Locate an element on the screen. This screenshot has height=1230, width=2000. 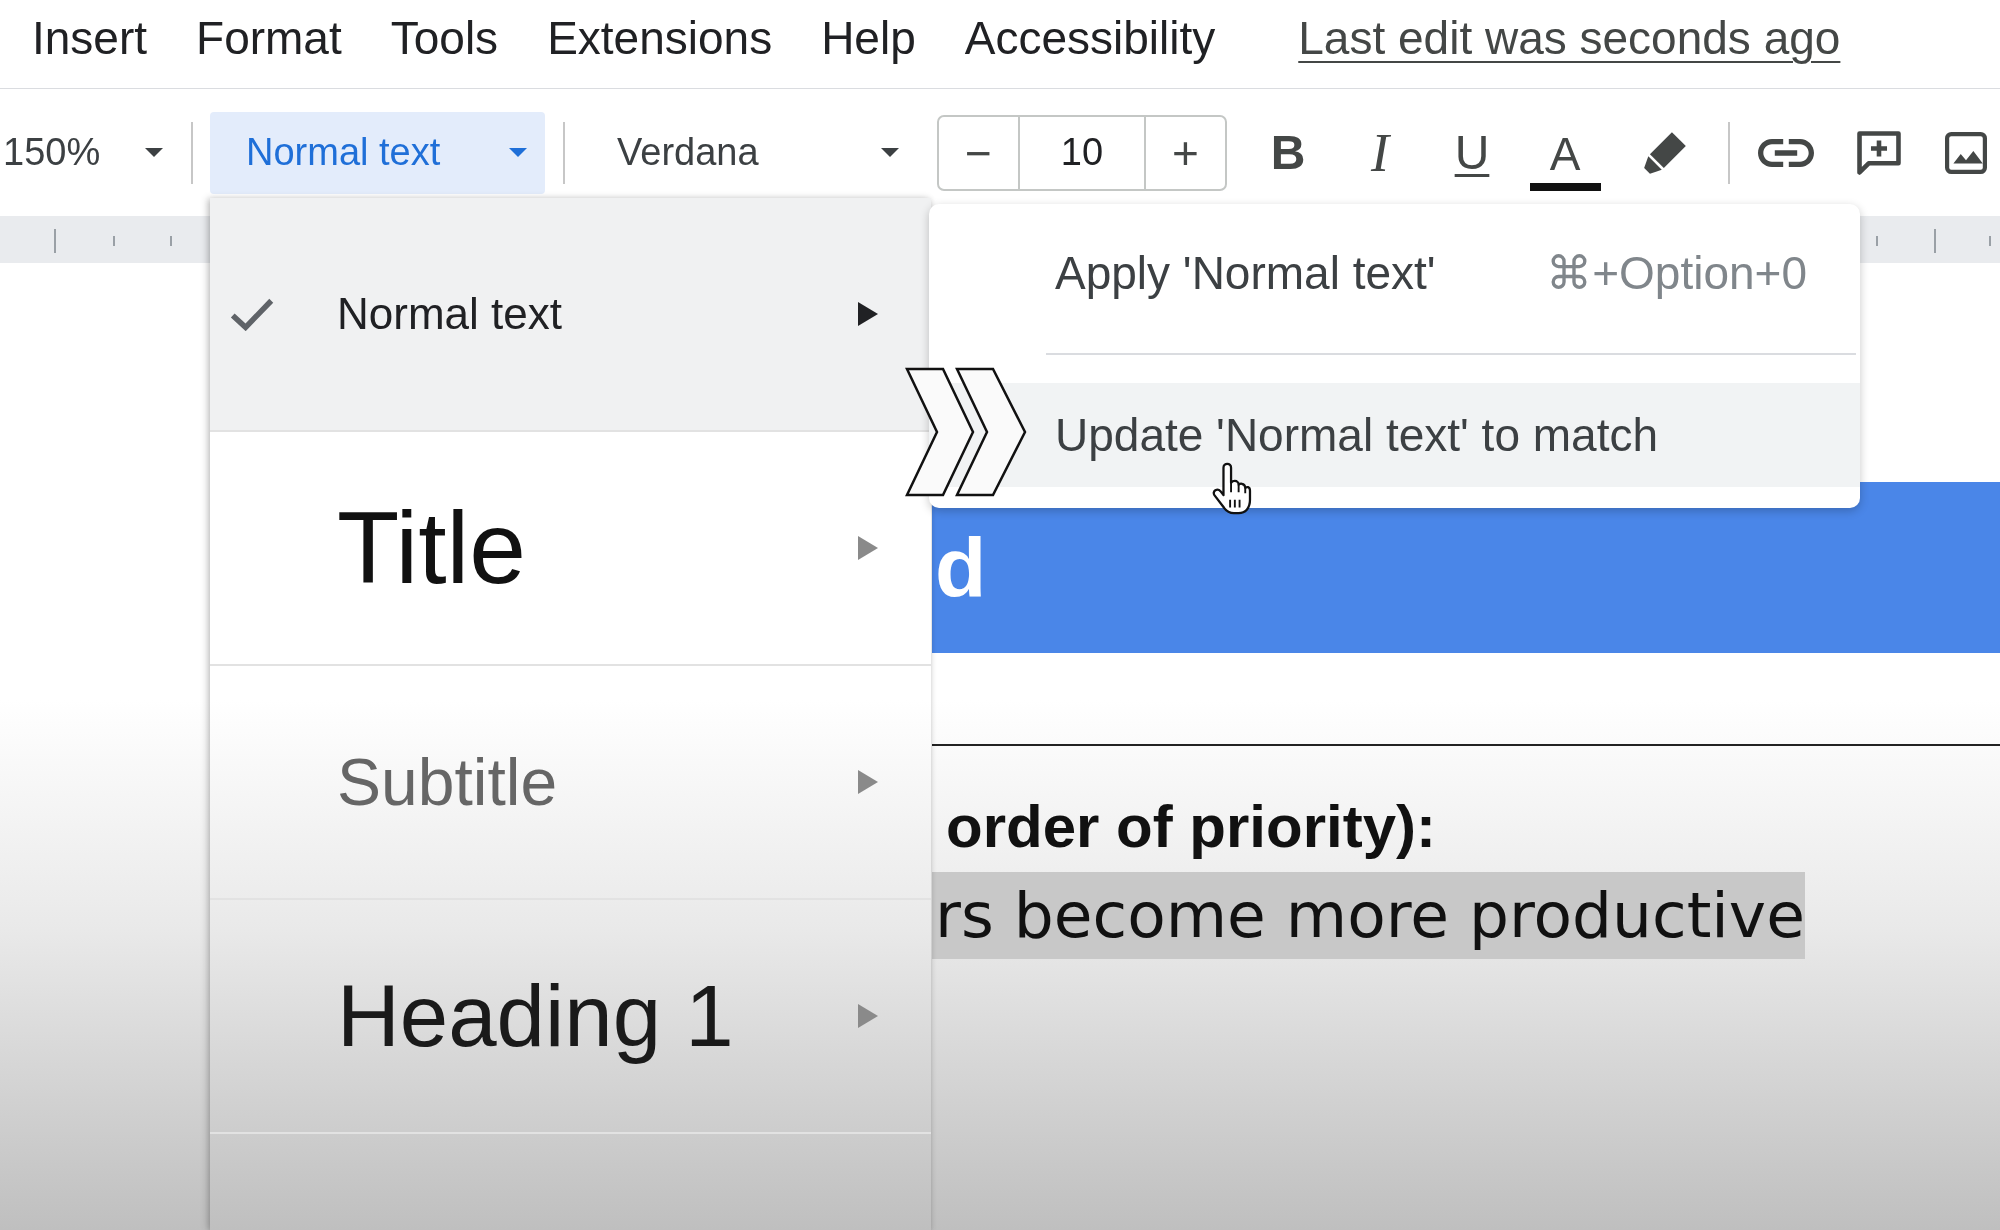
decrease-size-button: − is located at coordinates (978, 152).